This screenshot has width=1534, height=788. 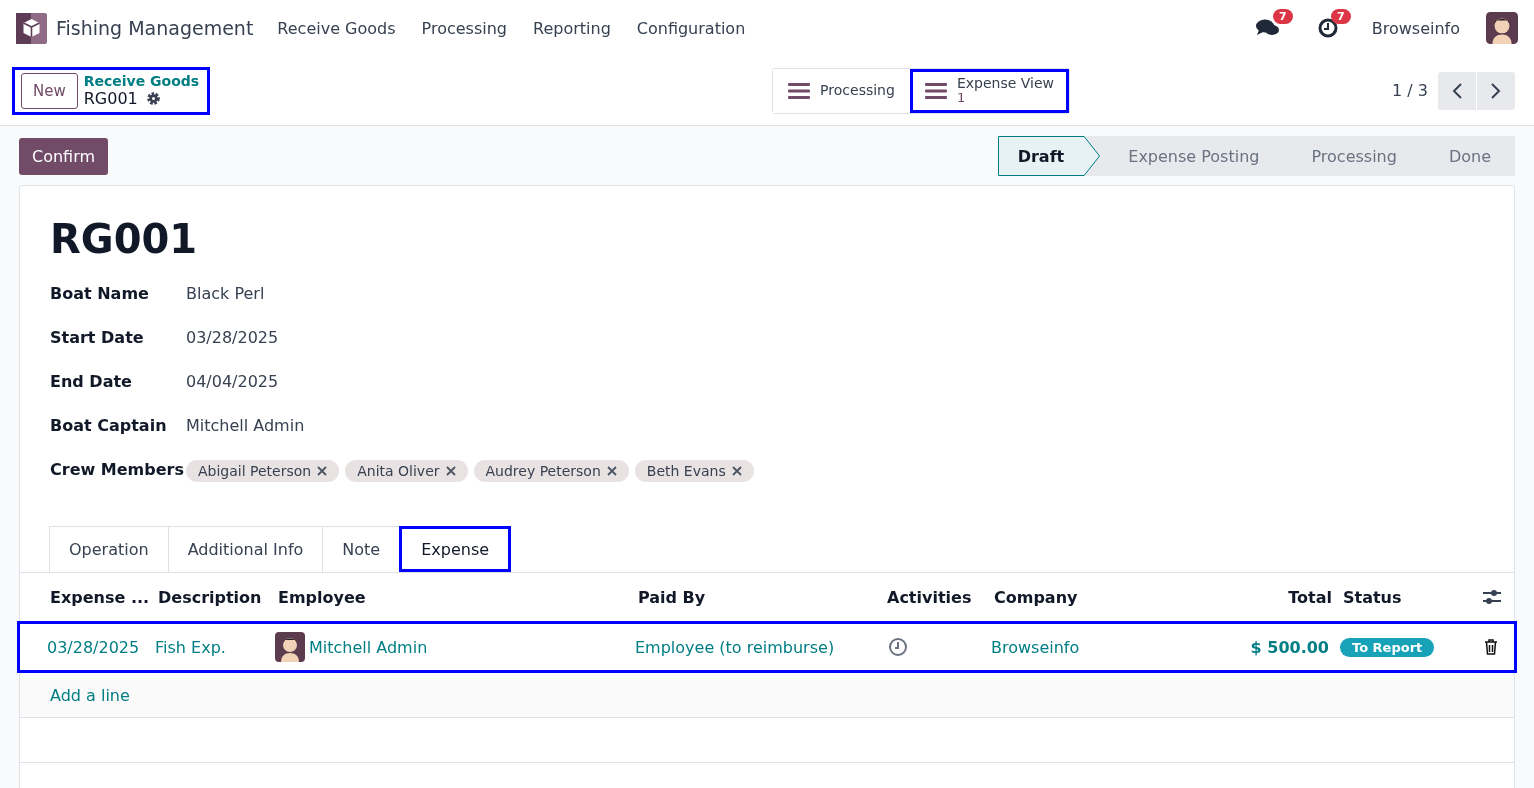 I want to click on field-label: Boat Captain, so click(x=109, y=426).